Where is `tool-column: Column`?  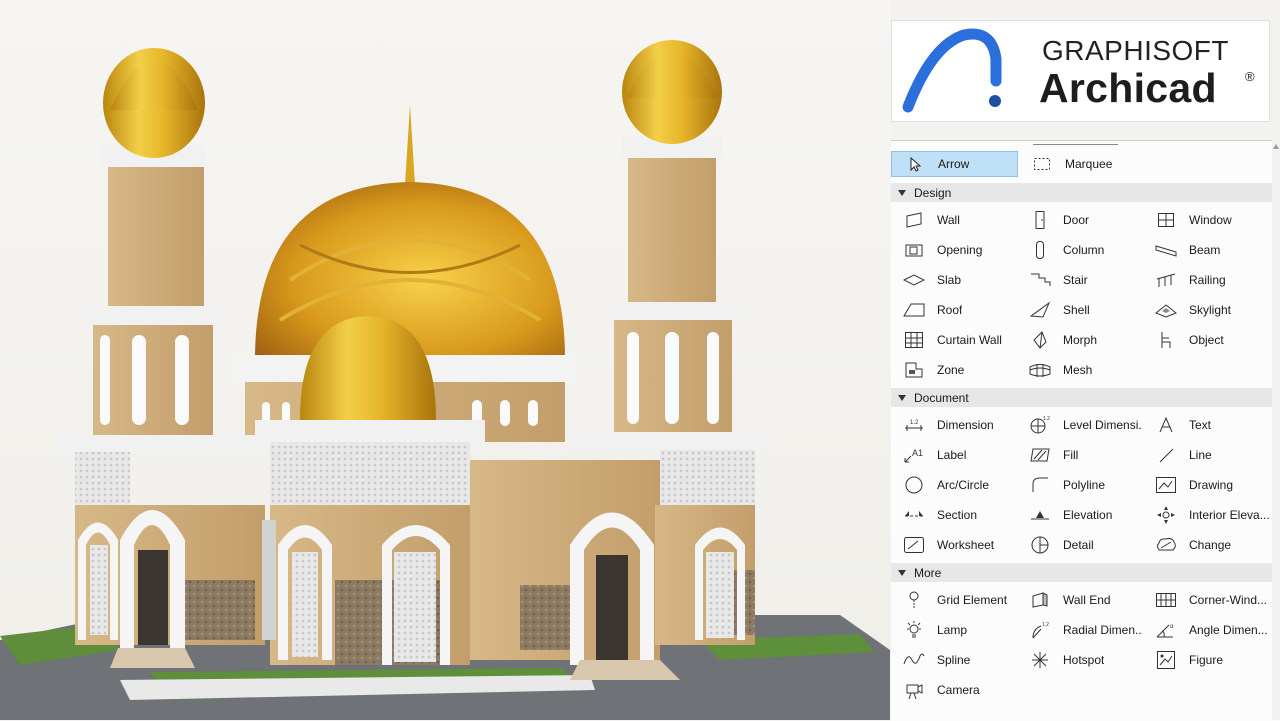
tool-column: Column is located at coordinates (1080, 250).